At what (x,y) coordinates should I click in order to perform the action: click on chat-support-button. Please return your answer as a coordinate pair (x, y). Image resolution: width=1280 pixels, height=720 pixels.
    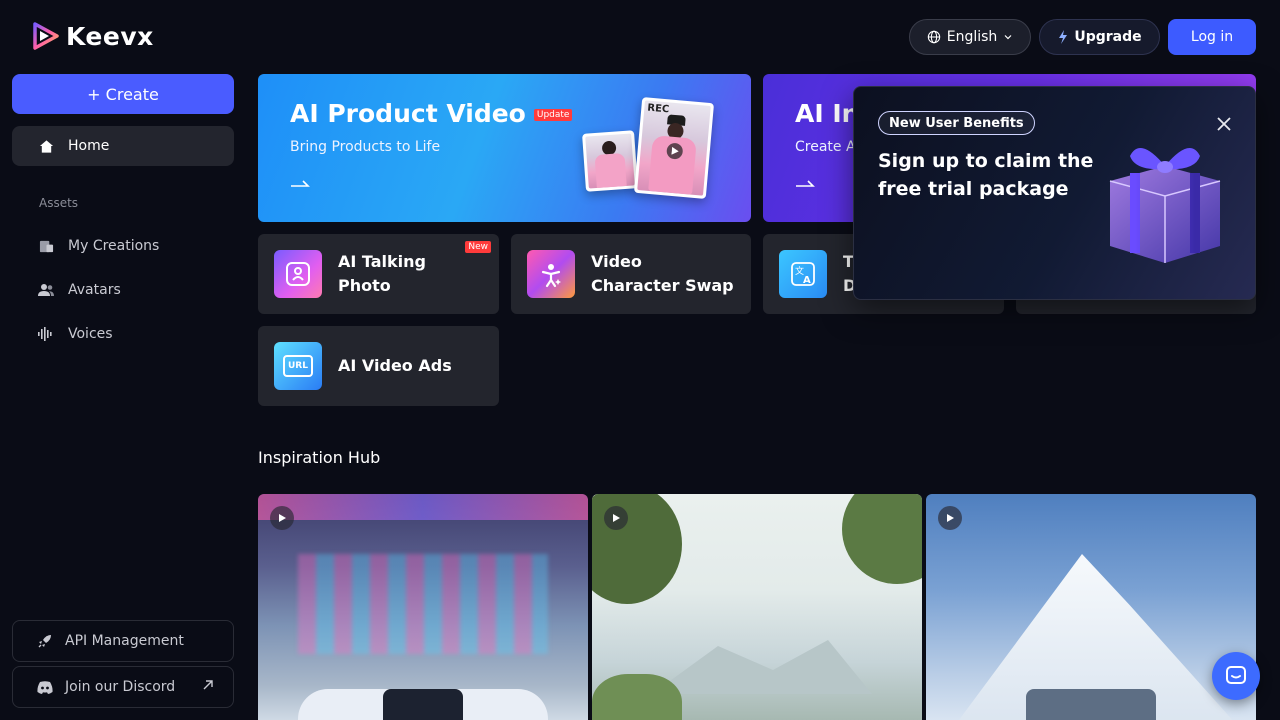
    Looking at the image, I should click on (1236, 676).